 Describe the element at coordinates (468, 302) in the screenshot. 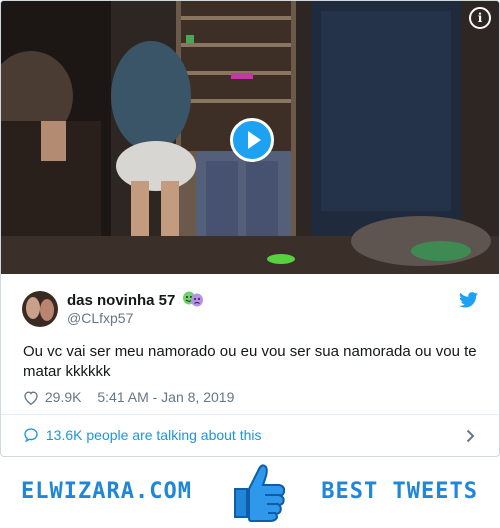

I see `twitter-bird-icon` at that location.